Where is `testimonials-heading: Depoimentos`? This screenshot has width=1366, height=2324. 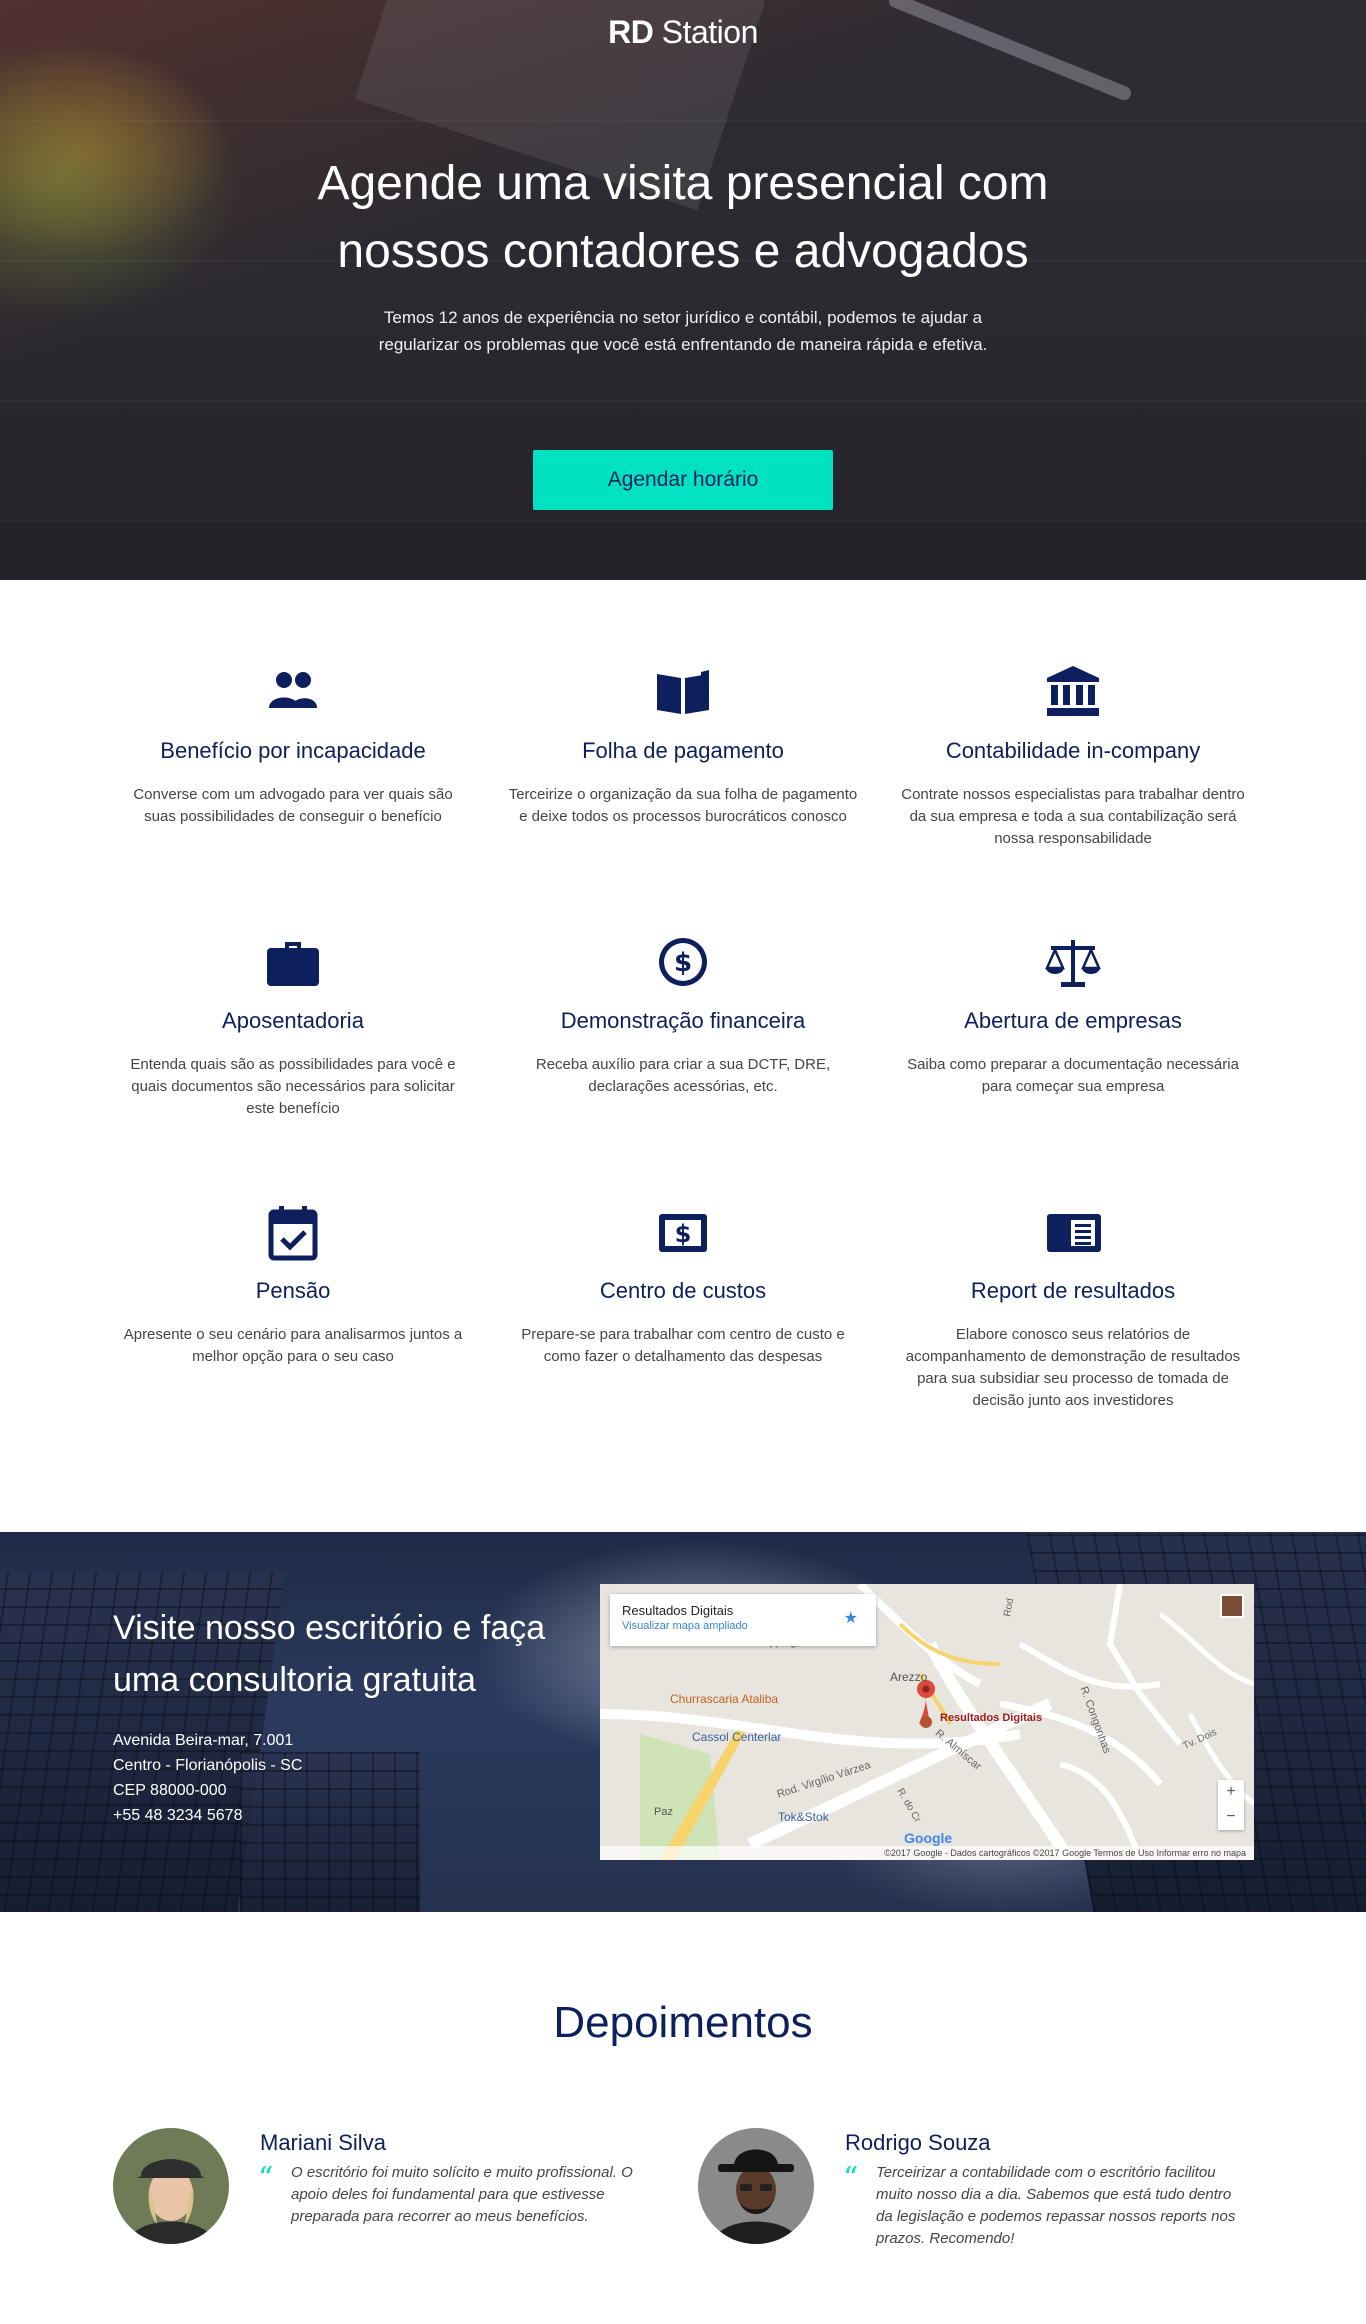 testimonials-heading: Depoimentos is located at coordinates (683, 2022).